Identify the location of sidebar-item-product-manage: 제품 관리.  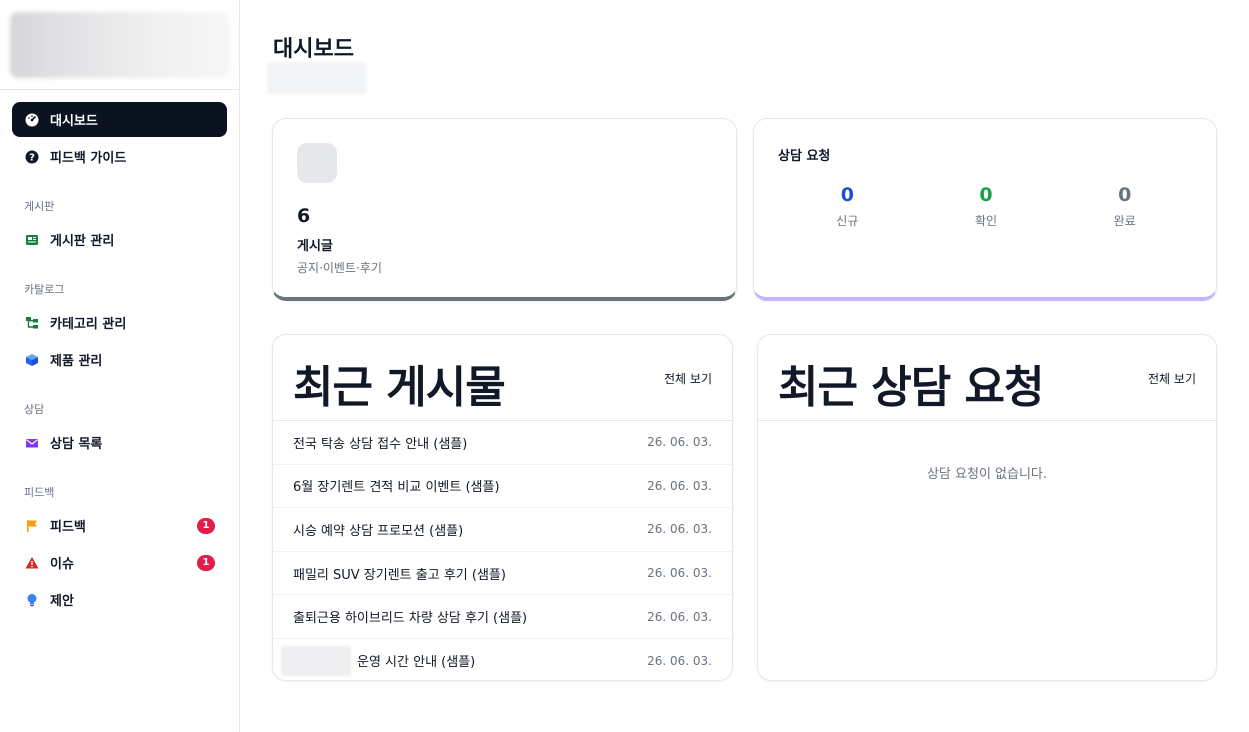
(119, 359).